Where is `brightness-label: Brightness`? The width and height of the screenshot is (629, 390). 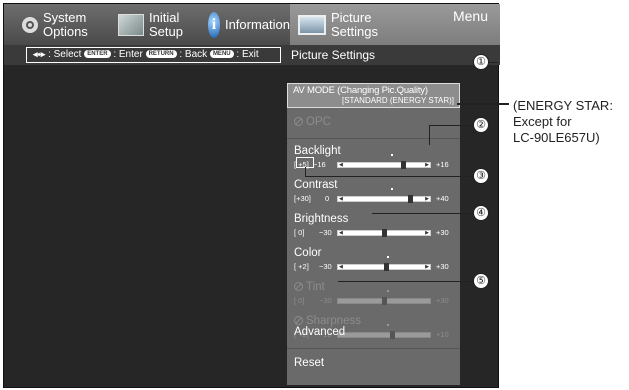
brightness-label: Brightness is located at coordinates (321, 219).